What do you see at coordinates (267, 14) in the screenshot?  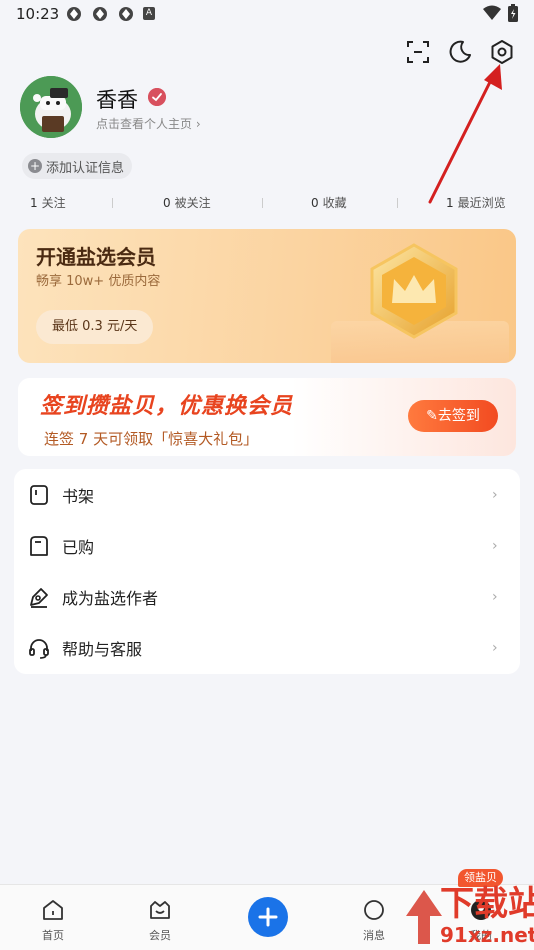 I see `status-bar: 10:23 A` at bounding box center [267, 14].